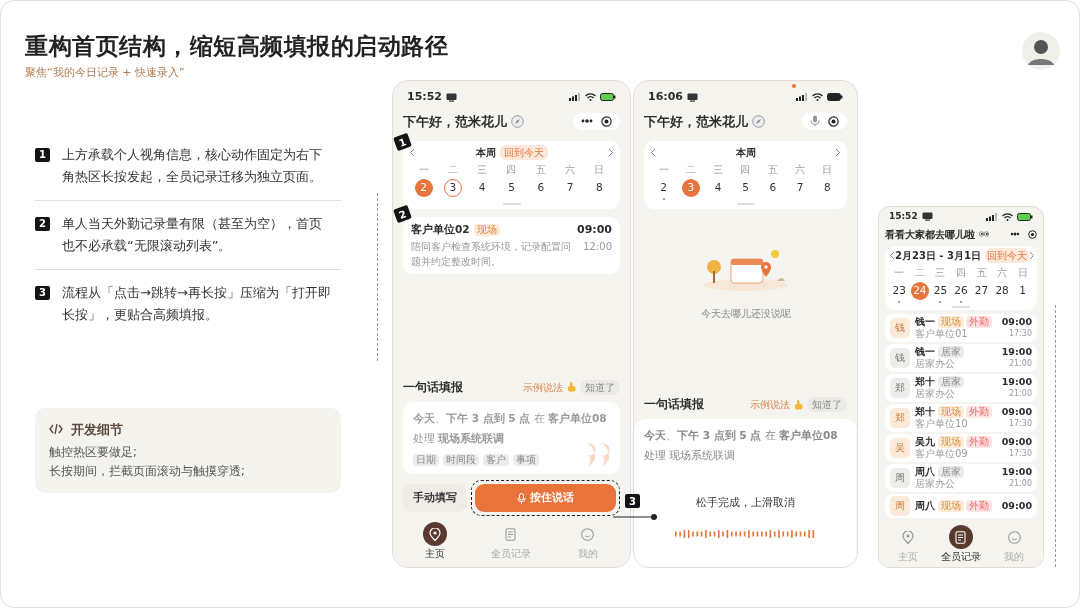 Image resolution: width=1080 pixels, height=608 pixels. Describe the element at coordinates (899, 290) in the screenshot. I see `day-cell: 23` at that location.